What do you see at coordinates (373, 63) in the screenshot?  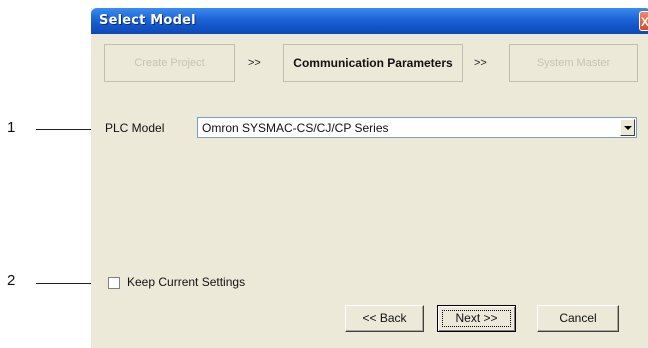 I see `step-communication-parameters: Communication Parameters` at bounding box center [373, 63].